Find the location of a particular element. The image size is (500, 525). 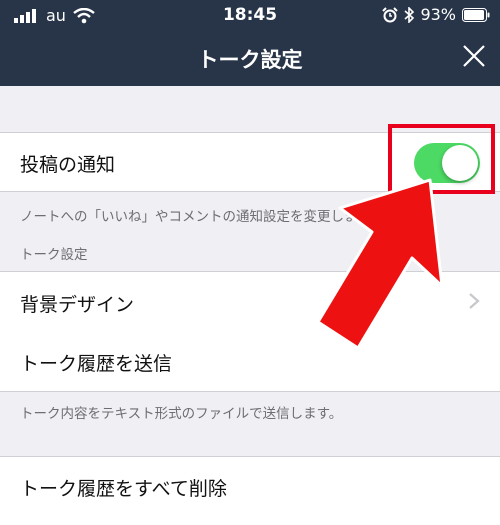

chevron-right-icon is located at coordinates (474, 301).